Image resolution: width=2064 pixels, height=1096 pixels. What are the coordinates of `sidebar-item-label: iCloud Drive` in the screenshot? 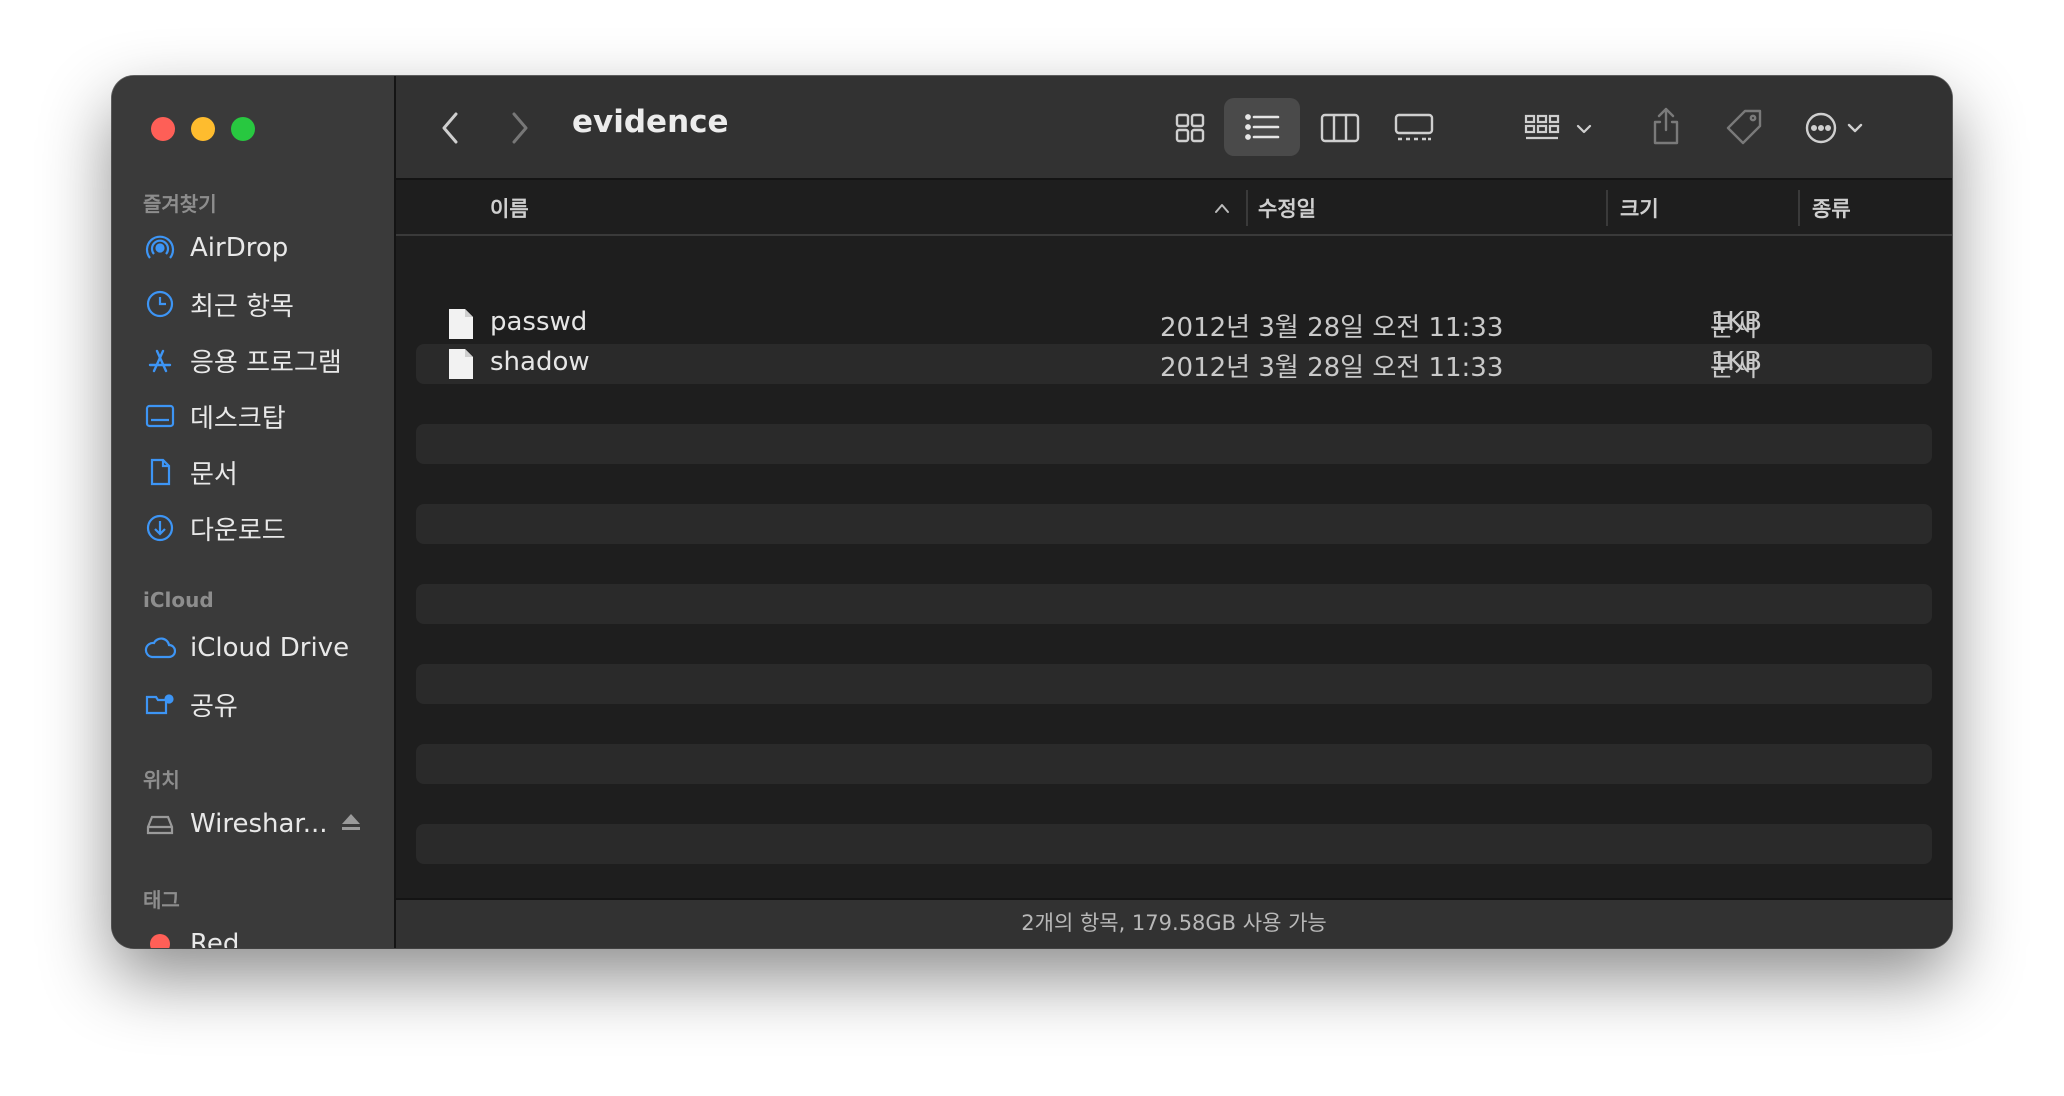 It's located at (270, 648).